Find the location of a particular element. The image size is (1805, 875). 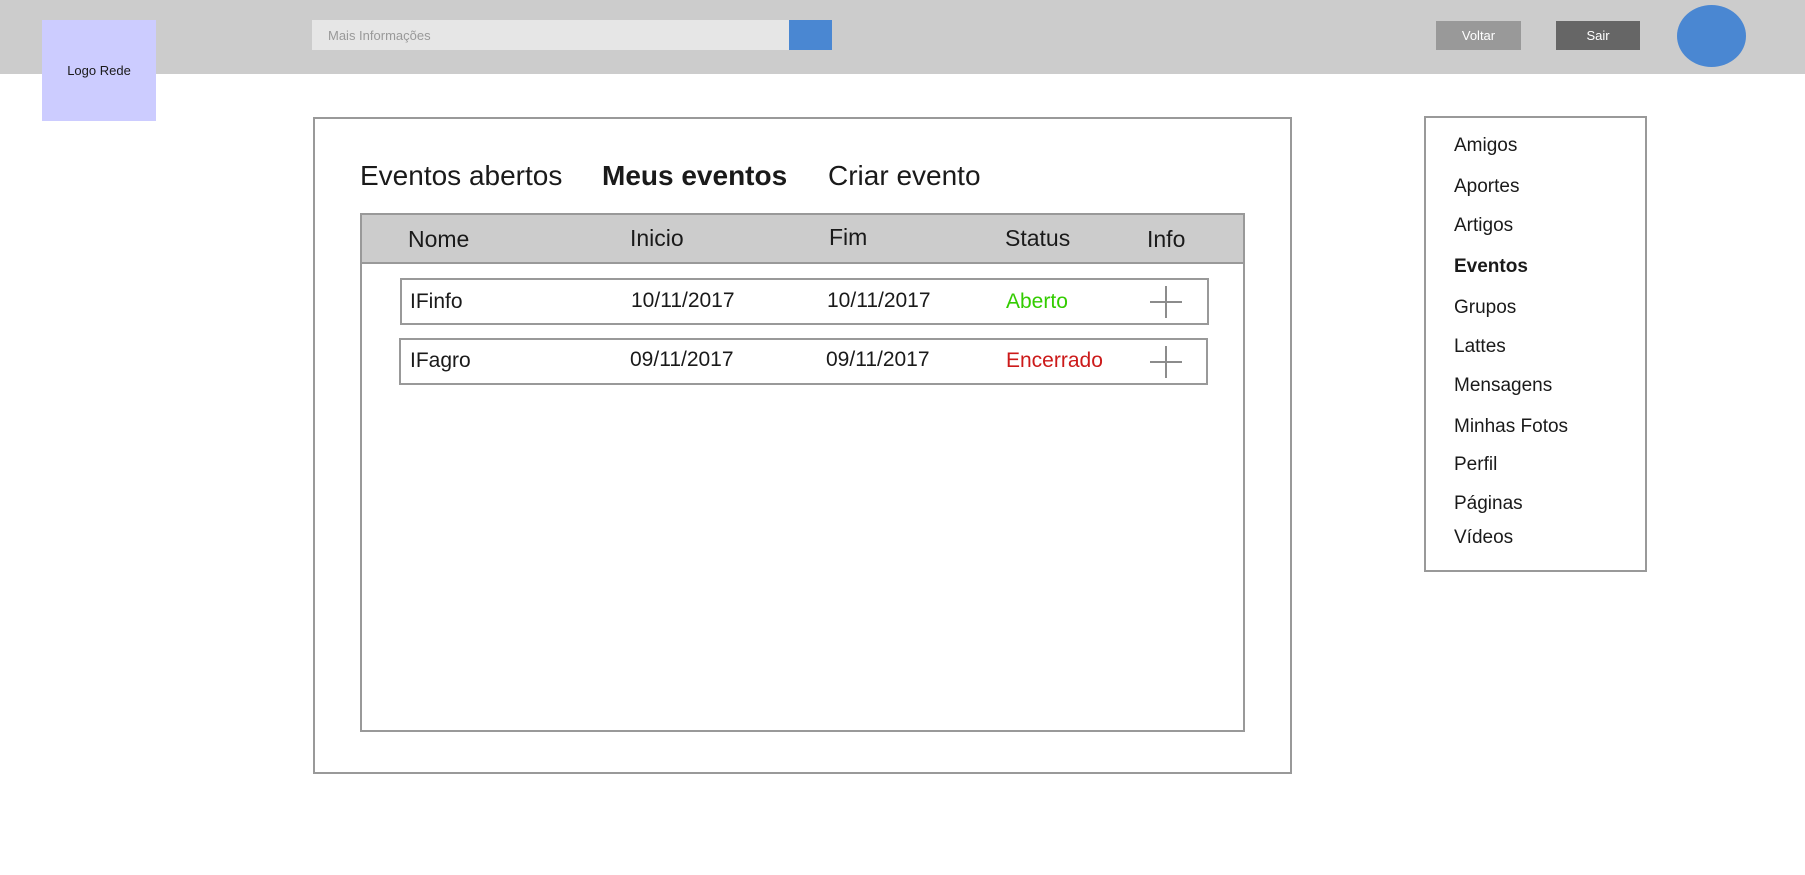

sidebar-item-lattes: Lattes is located at coordinates (1480, 347).